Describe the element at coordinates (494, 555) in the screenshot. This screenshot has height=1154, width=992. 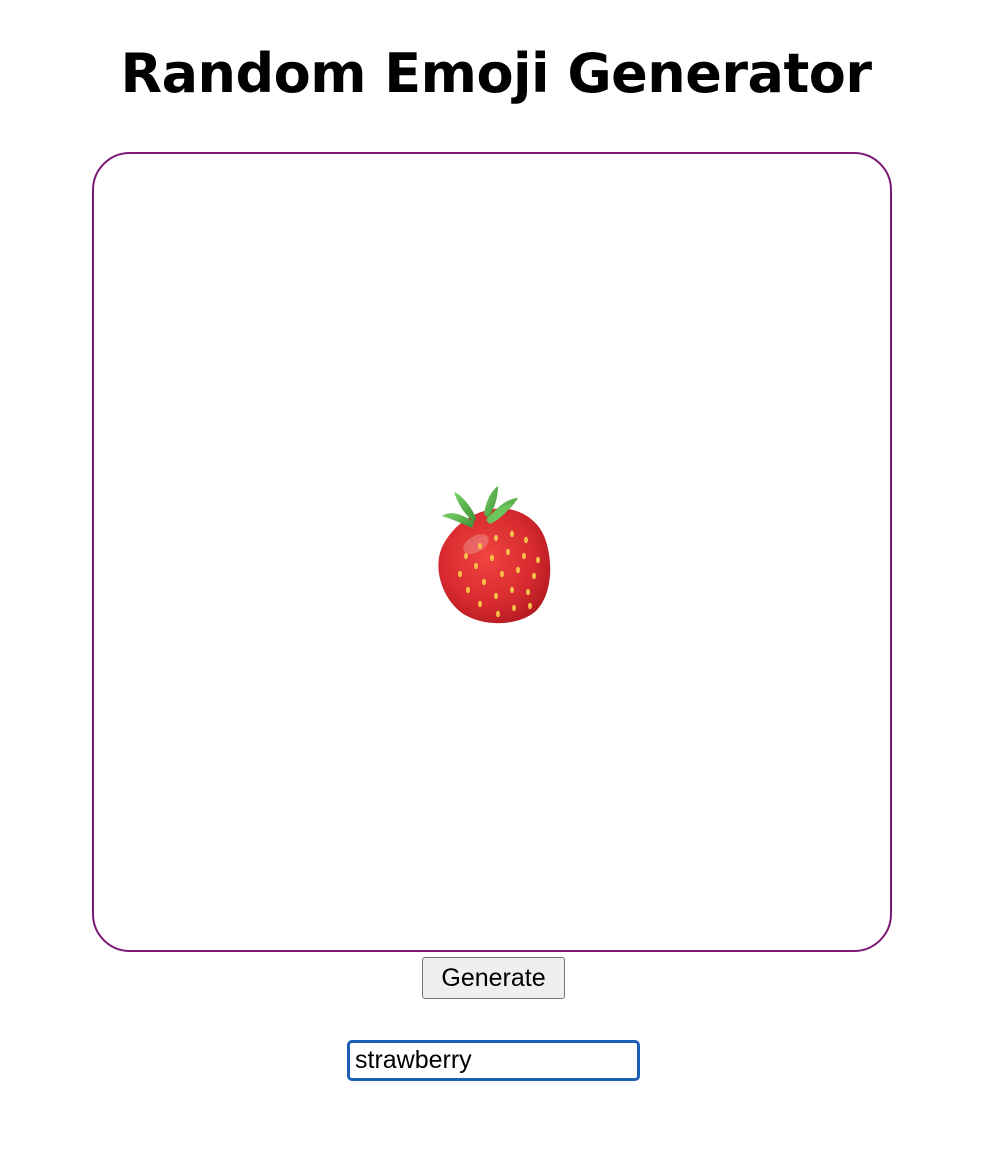
I see `strawberry-emoji-icon` at that location.